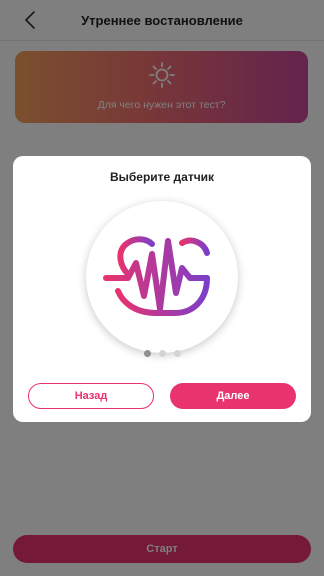 The height and width of the screenshot is (576, 324). What do you see at coordinates (156, 276) in the screenshot?
I see `pulse-s-logo-icon` at bounding box center [156, 276].